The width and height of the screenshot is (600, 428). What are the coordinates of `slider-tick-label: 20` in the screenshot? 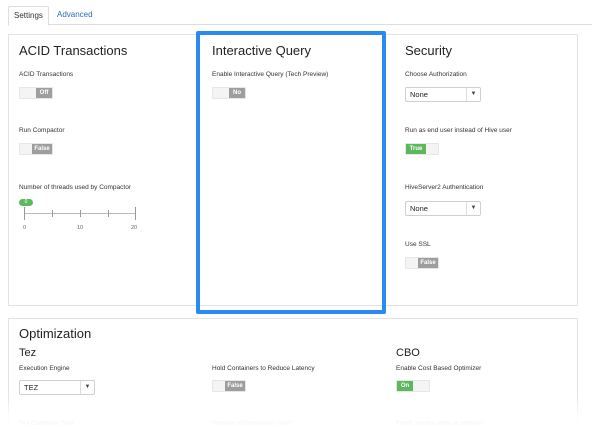 It's located at (134, 228).